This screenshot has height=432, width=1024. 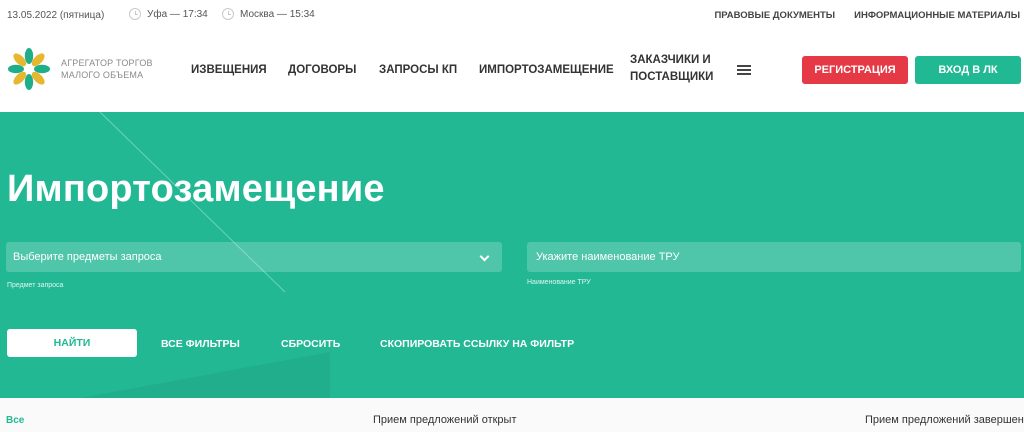 I want to click on subject-select: Выберите предметы запроса, so click(x=254, y=257).